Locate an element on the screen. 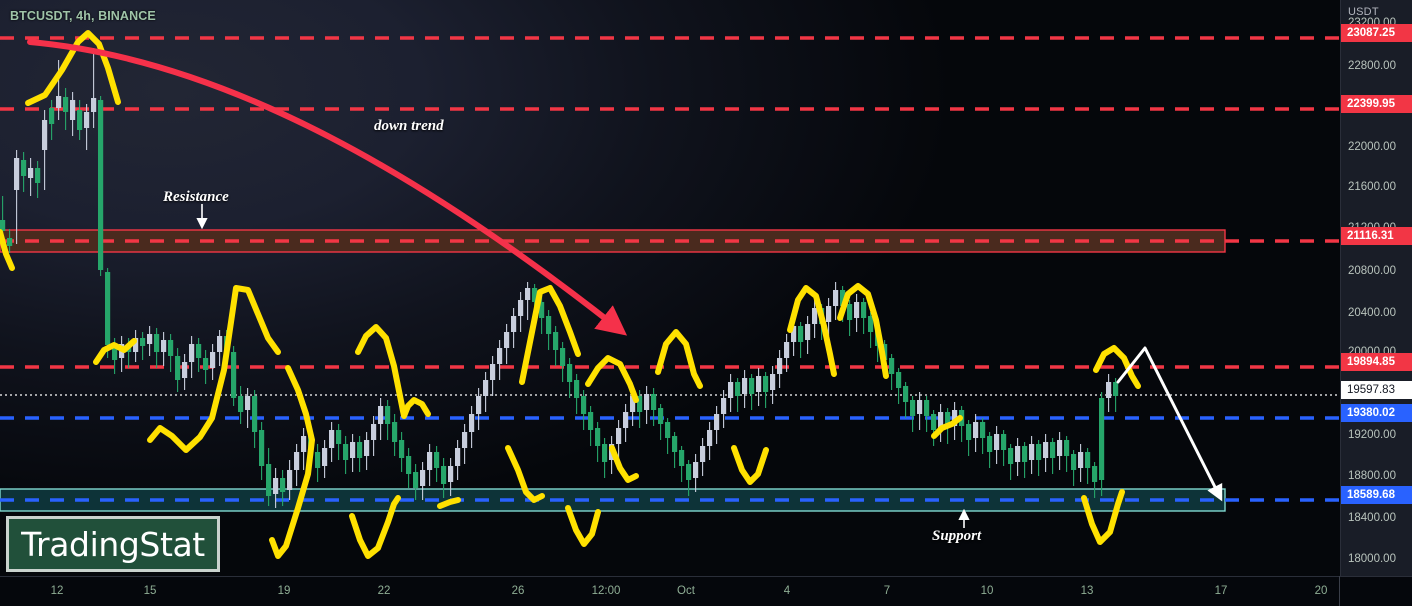  price-badge-21116.31: 21116.31 is located at coordinates (1376, 236).